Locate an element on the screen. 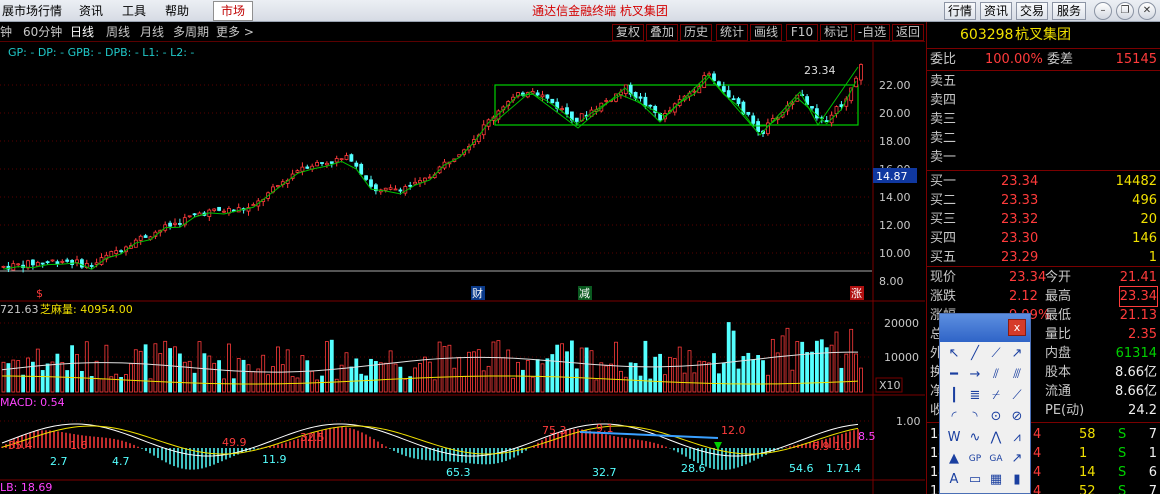 This screenshot has width=1160, height=494. menu-market: 展市场行情 is located at coordinates (32, 11).